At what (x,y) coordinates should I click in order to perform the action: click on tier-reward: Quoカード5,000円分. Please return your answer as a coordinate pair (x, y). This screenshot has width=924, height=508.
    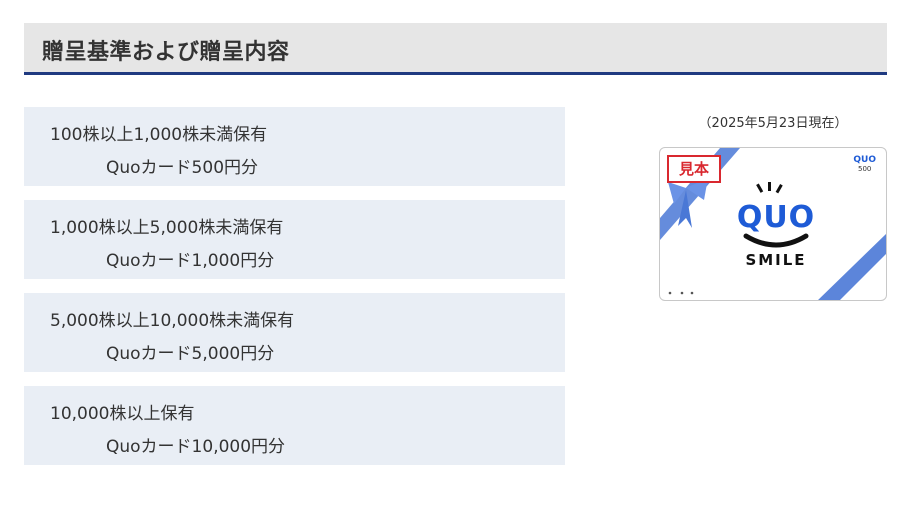
    Looking at the image, I should click on (190, 354).